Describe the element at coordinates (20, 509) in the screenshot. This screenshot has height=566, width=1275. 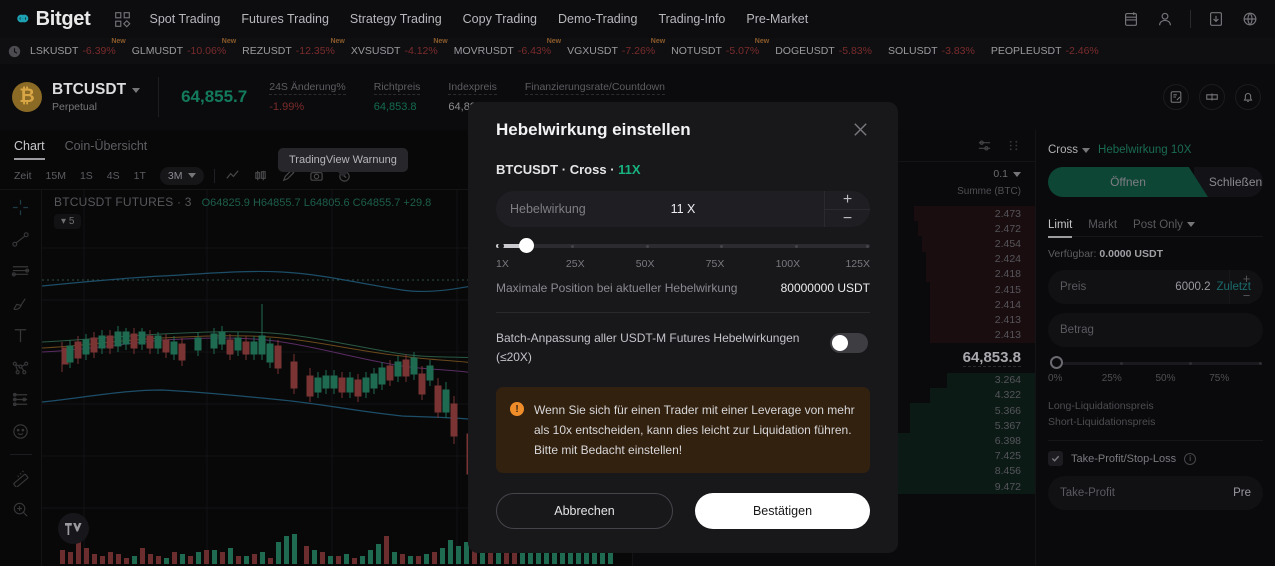
I see `zoom-in-icon` at that location.